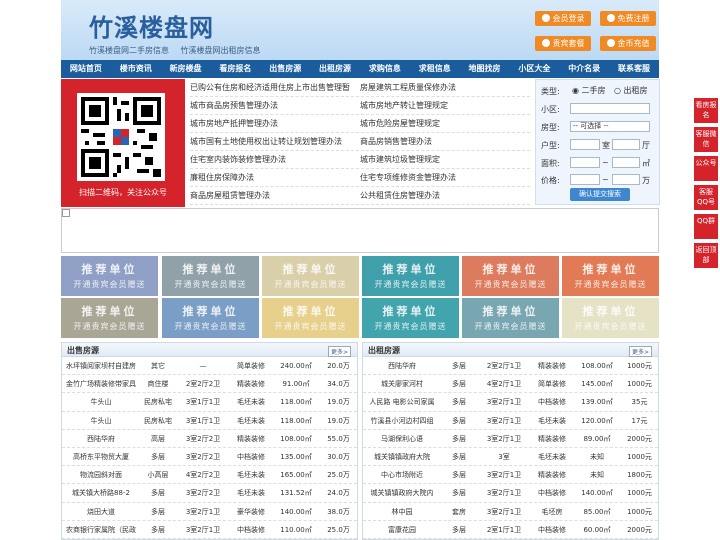 This screenshot has width=720, height=540. I want to click on side-service-qq: 客服QQ号, so click(706, 197).